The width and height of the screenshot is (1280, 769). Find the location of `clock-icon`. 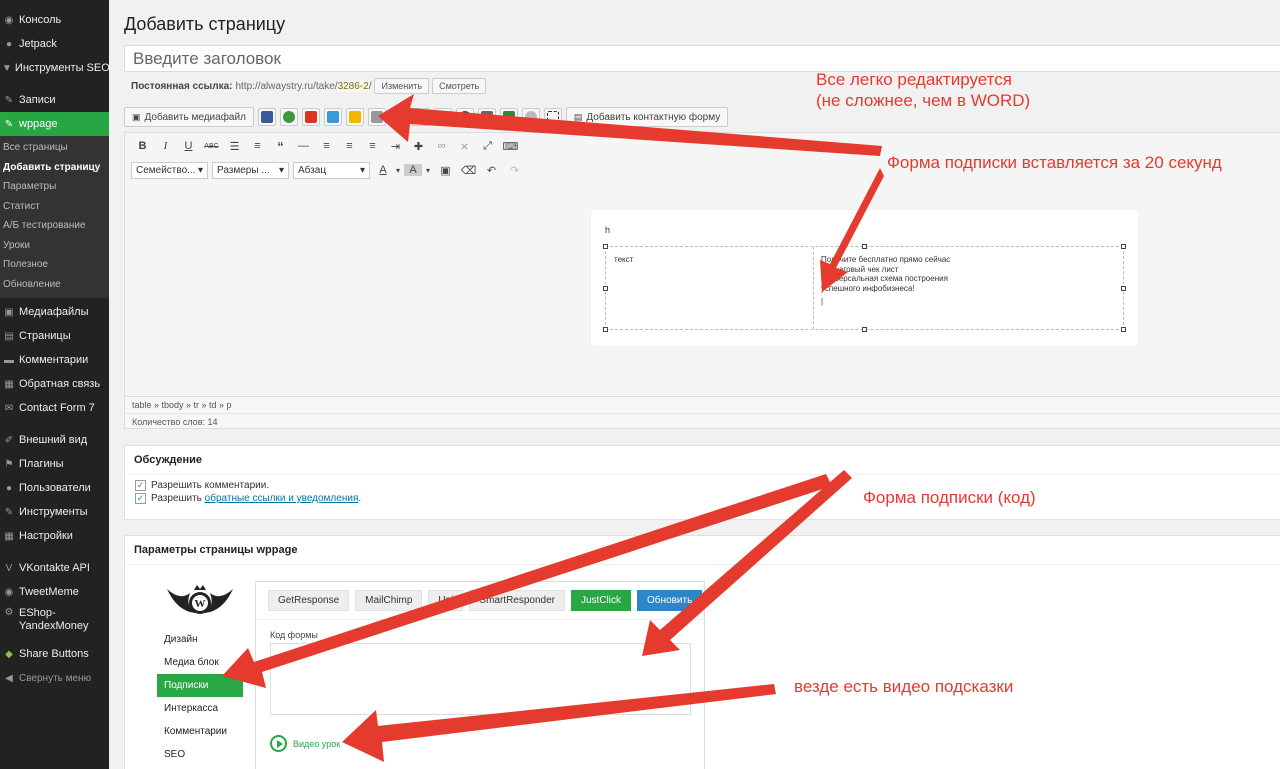

clock-icon is located at coordinates (530, 117).